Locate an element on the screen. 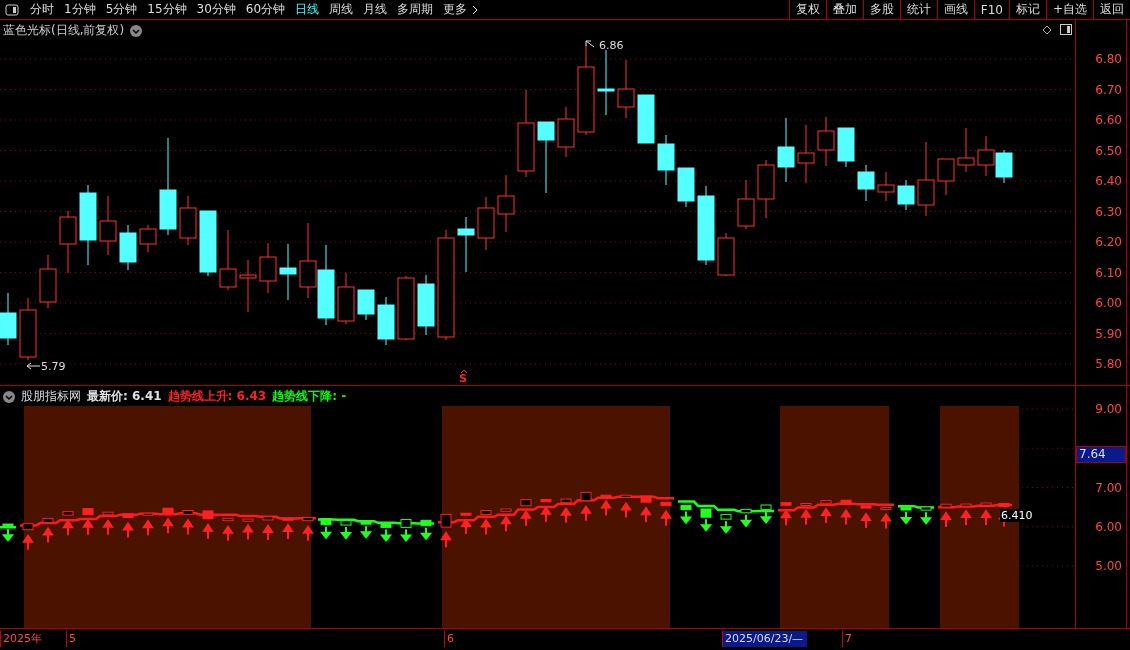 This screenshot has height=650, width=1130. diamond-icon is located at coordinates (1047, 30).